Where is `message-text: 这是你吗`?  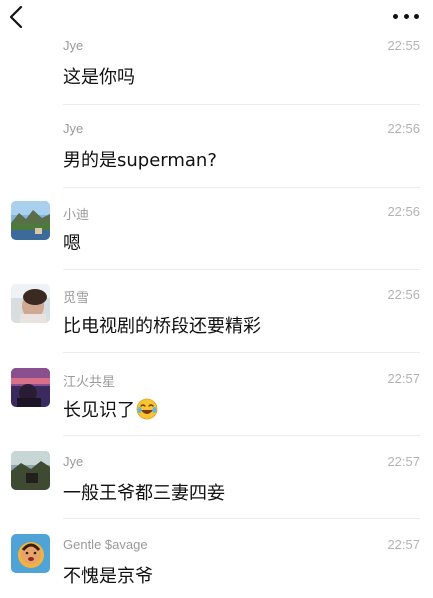
message-text: 这是你吗 is located at coordinates (99, 77).